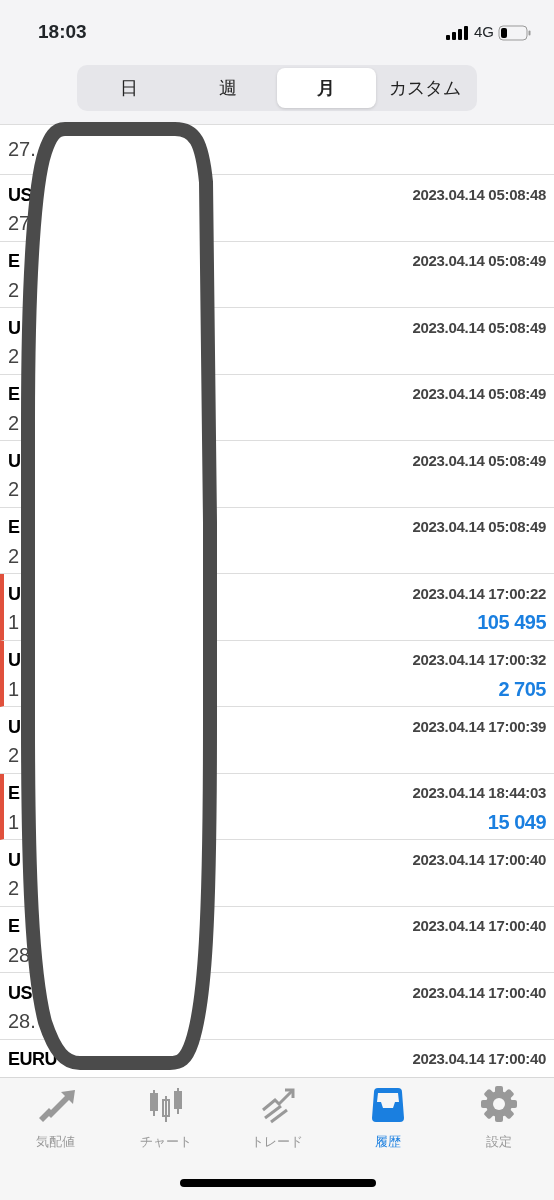 The height and width of the screenshot is (1200, 554). I want to click on profit-text: 2 705, so click(522, 689).